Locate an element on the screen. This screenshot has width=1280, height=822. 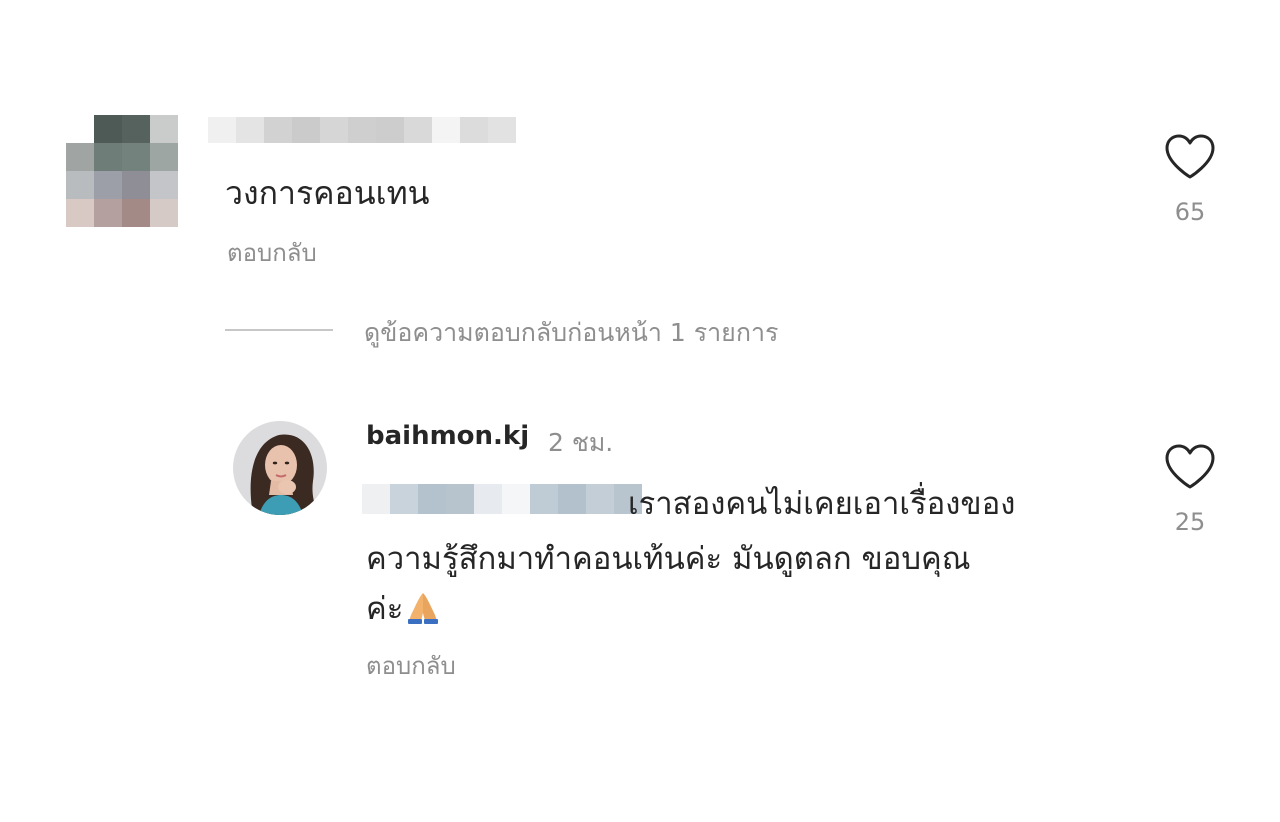
comment-text-line-3-text: ค่ะ is located at coordinates (385, 609).